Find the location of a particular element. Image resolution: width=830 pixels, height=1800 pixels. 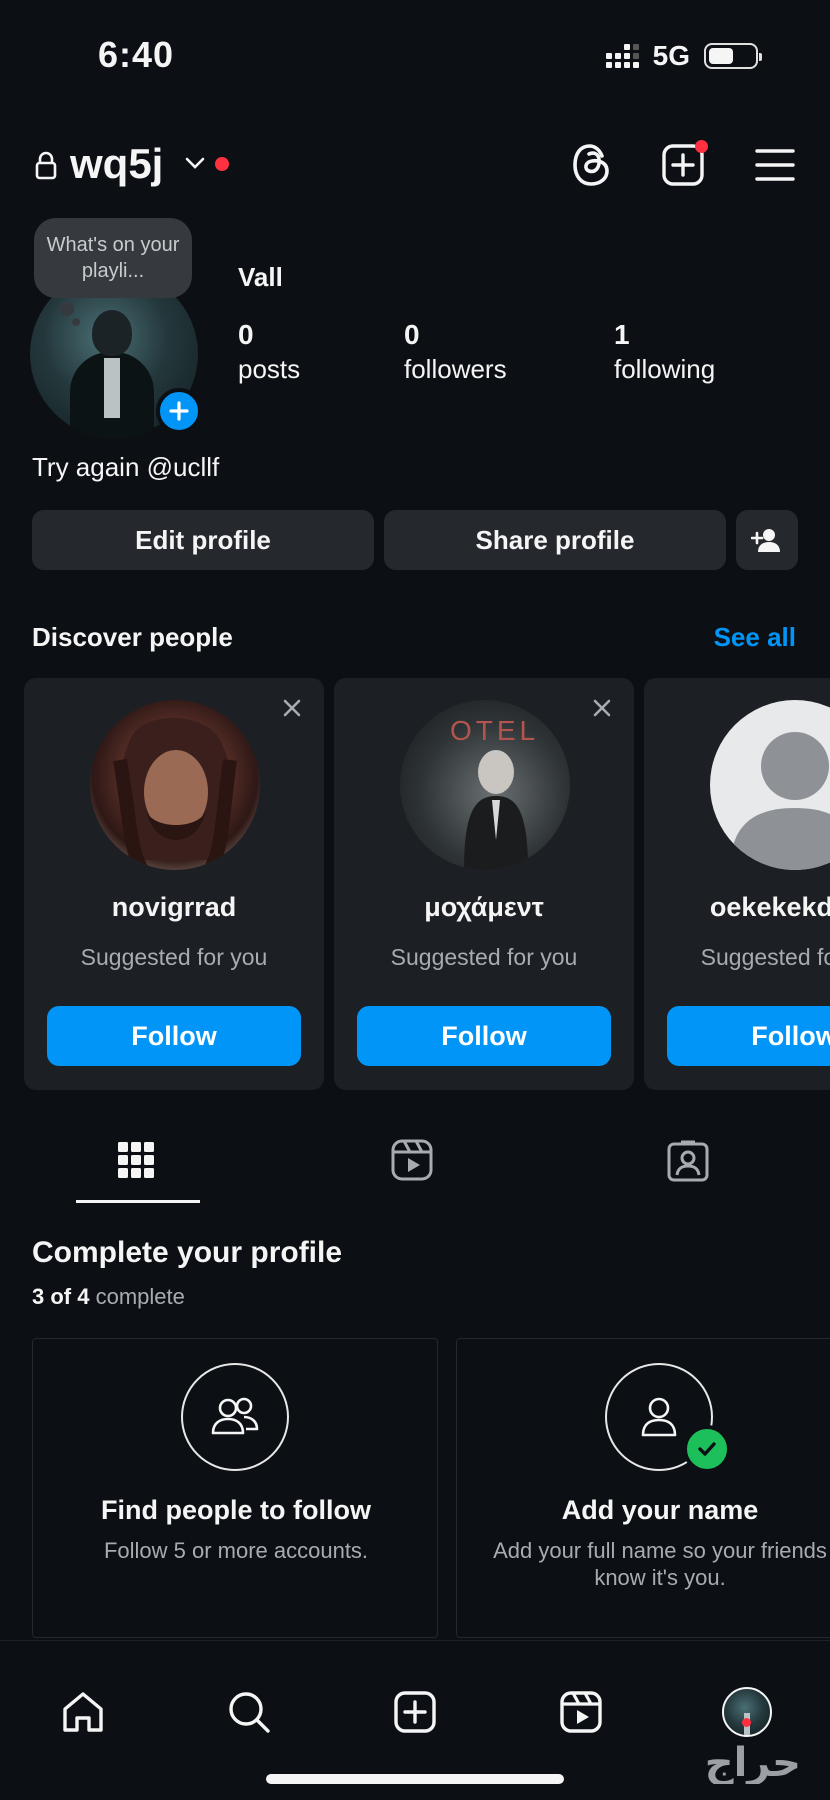

active-tab-indicator is located at coordinates (138, 1201).